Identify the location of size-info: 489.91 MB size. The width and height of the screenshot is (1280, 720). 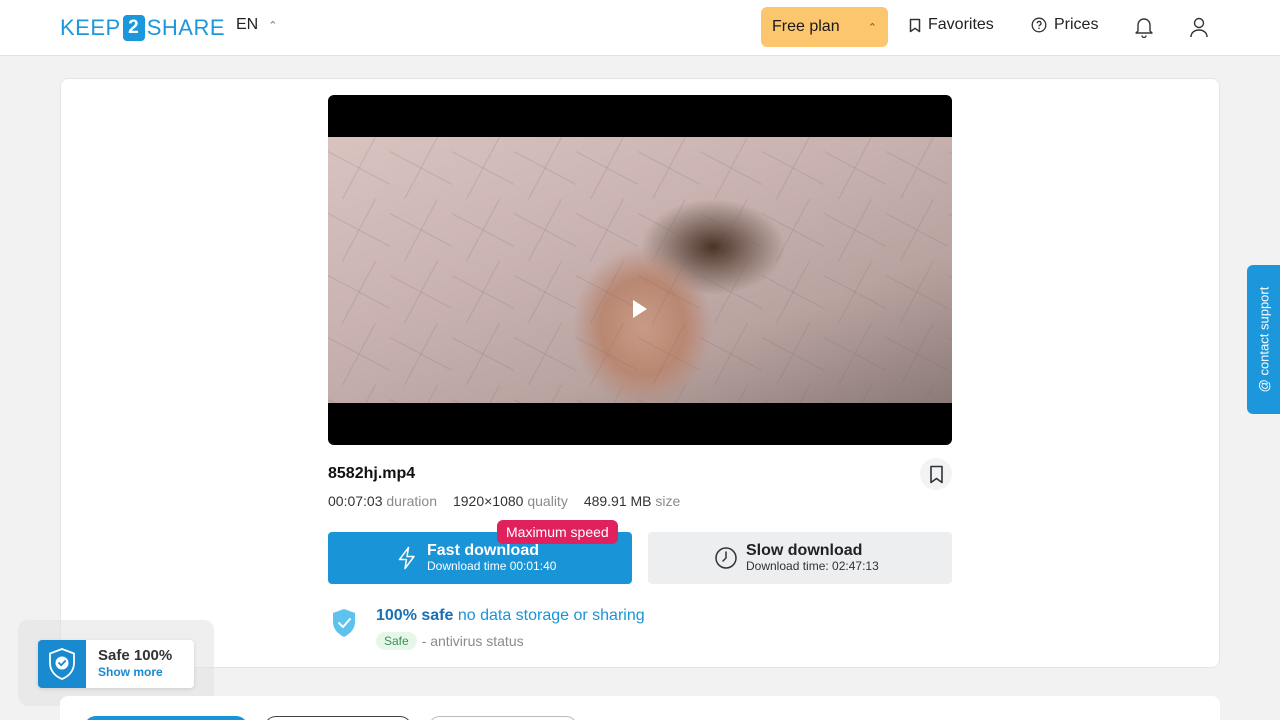
(632, 501).